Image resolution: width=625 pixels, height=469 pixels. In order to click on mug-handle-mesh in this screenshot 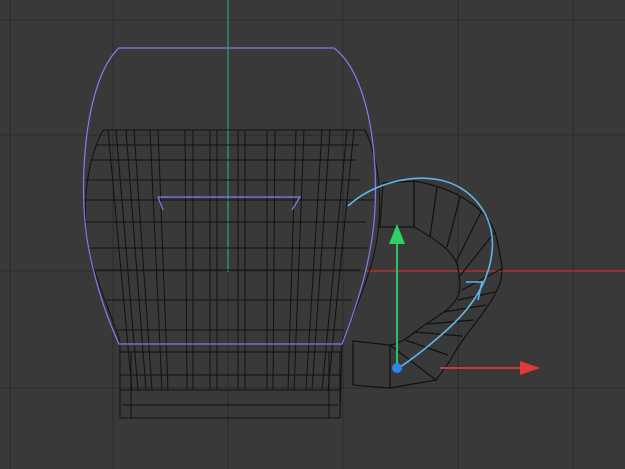, I will do `click(428, 284)`.